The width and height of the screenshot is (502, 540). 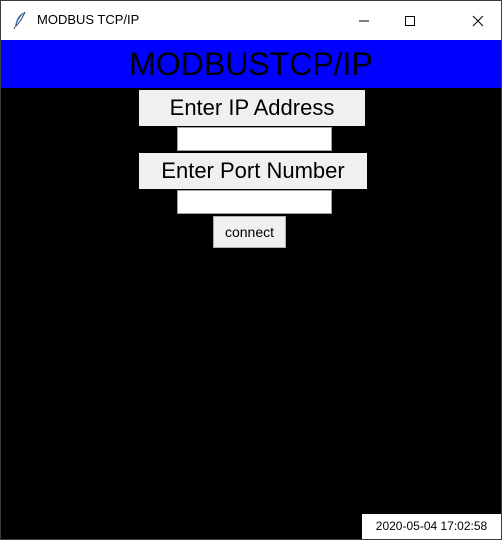 I want to click on window-title: MODBUS TCP/IP, so click(x=88, y=19).